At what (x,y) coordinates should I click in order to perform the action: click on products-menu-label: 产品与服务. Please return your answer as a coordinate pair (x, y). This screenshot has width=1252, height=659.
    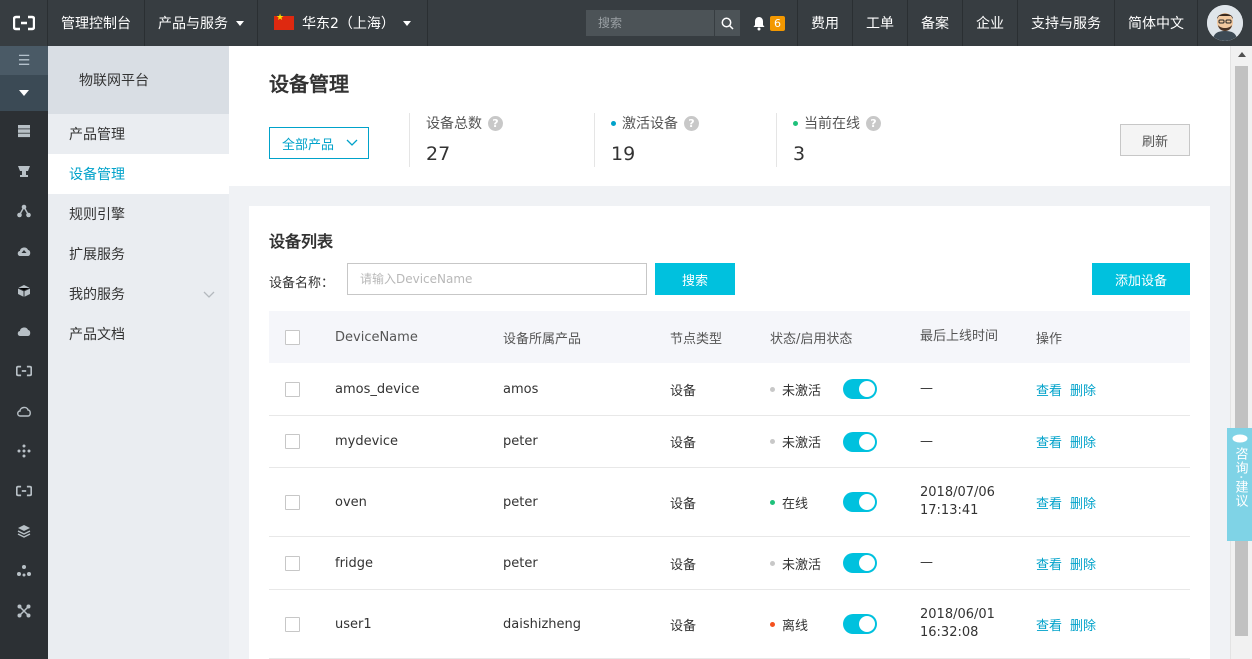
    Looking at the image, I should click on (193, 24).